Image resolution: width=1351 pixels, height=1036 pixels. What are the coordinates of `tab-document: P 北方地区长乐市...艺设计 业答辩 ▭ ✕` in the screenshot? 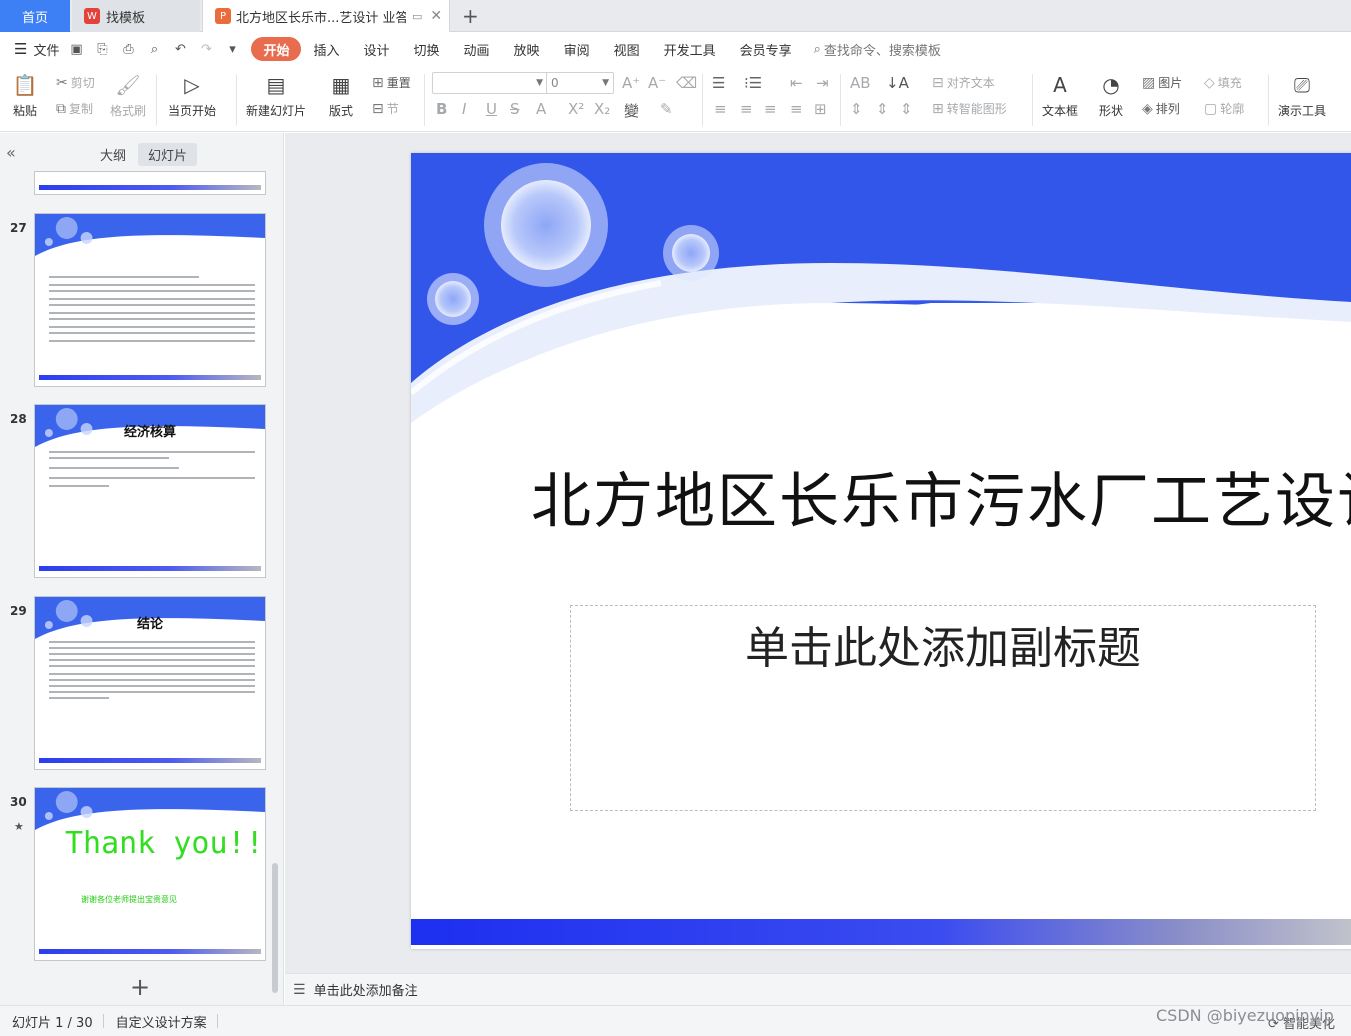 It's located at (326, 16).